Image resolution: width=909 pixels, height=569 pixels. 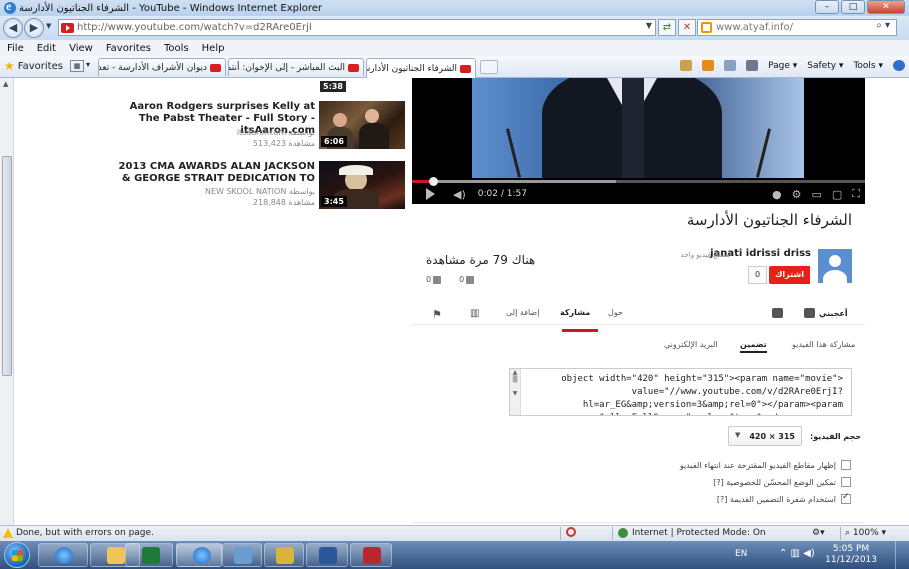 What do you see at coordinates (371, 555) in the screenshot?
I see `taskbar-access` at bounding box center [371, 555].